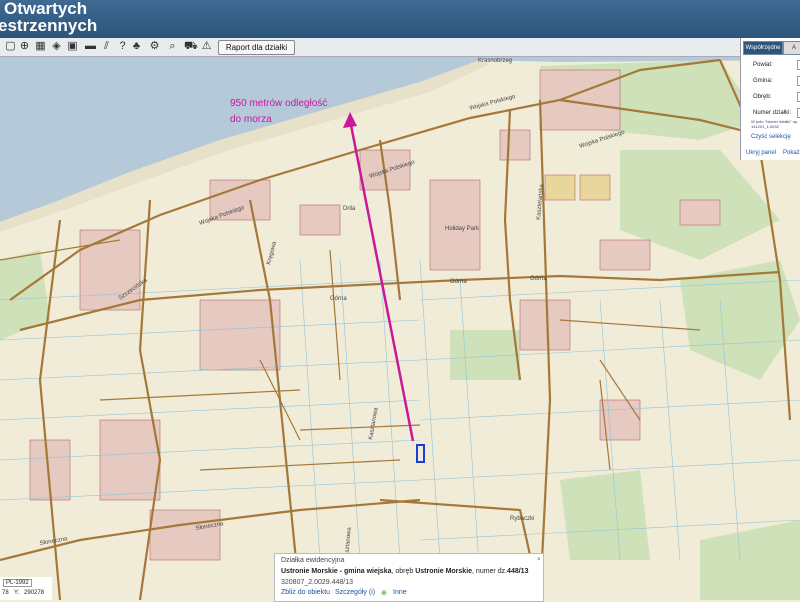 This screenshot has width=800, height=602. I want to click on popup-obreb-label: , obręb, so click(403, 571).